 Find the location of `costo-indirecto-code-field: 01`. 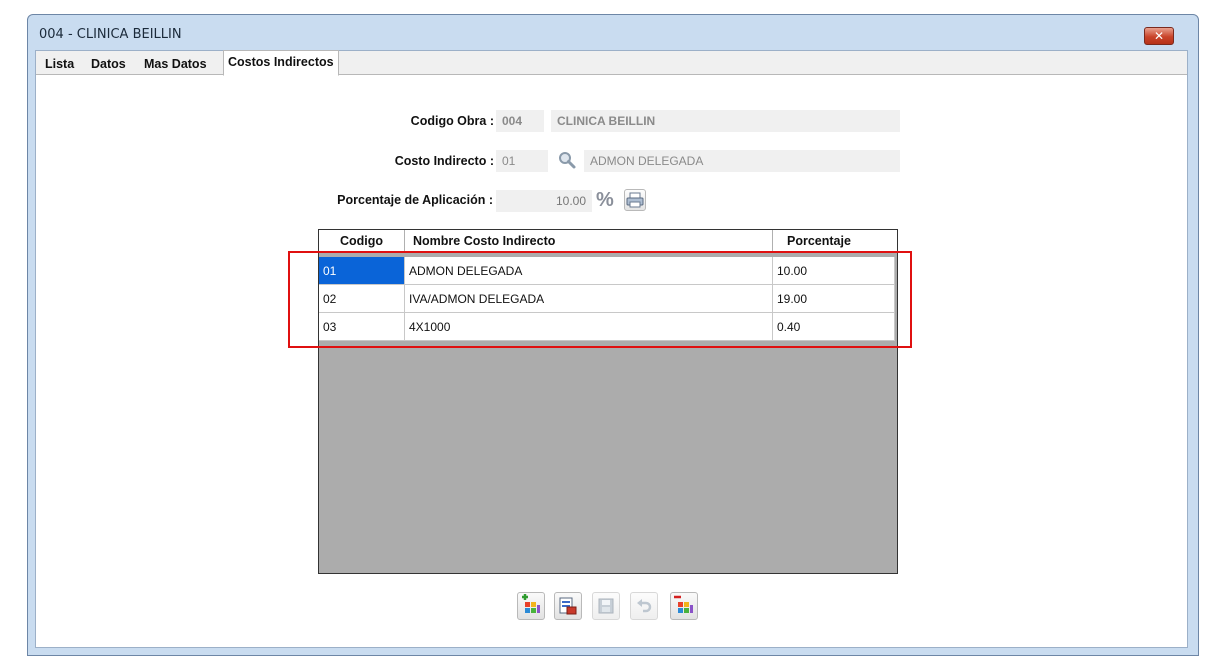

costo-indirecto-code-field: 01 is located at coordinates (522, 161).